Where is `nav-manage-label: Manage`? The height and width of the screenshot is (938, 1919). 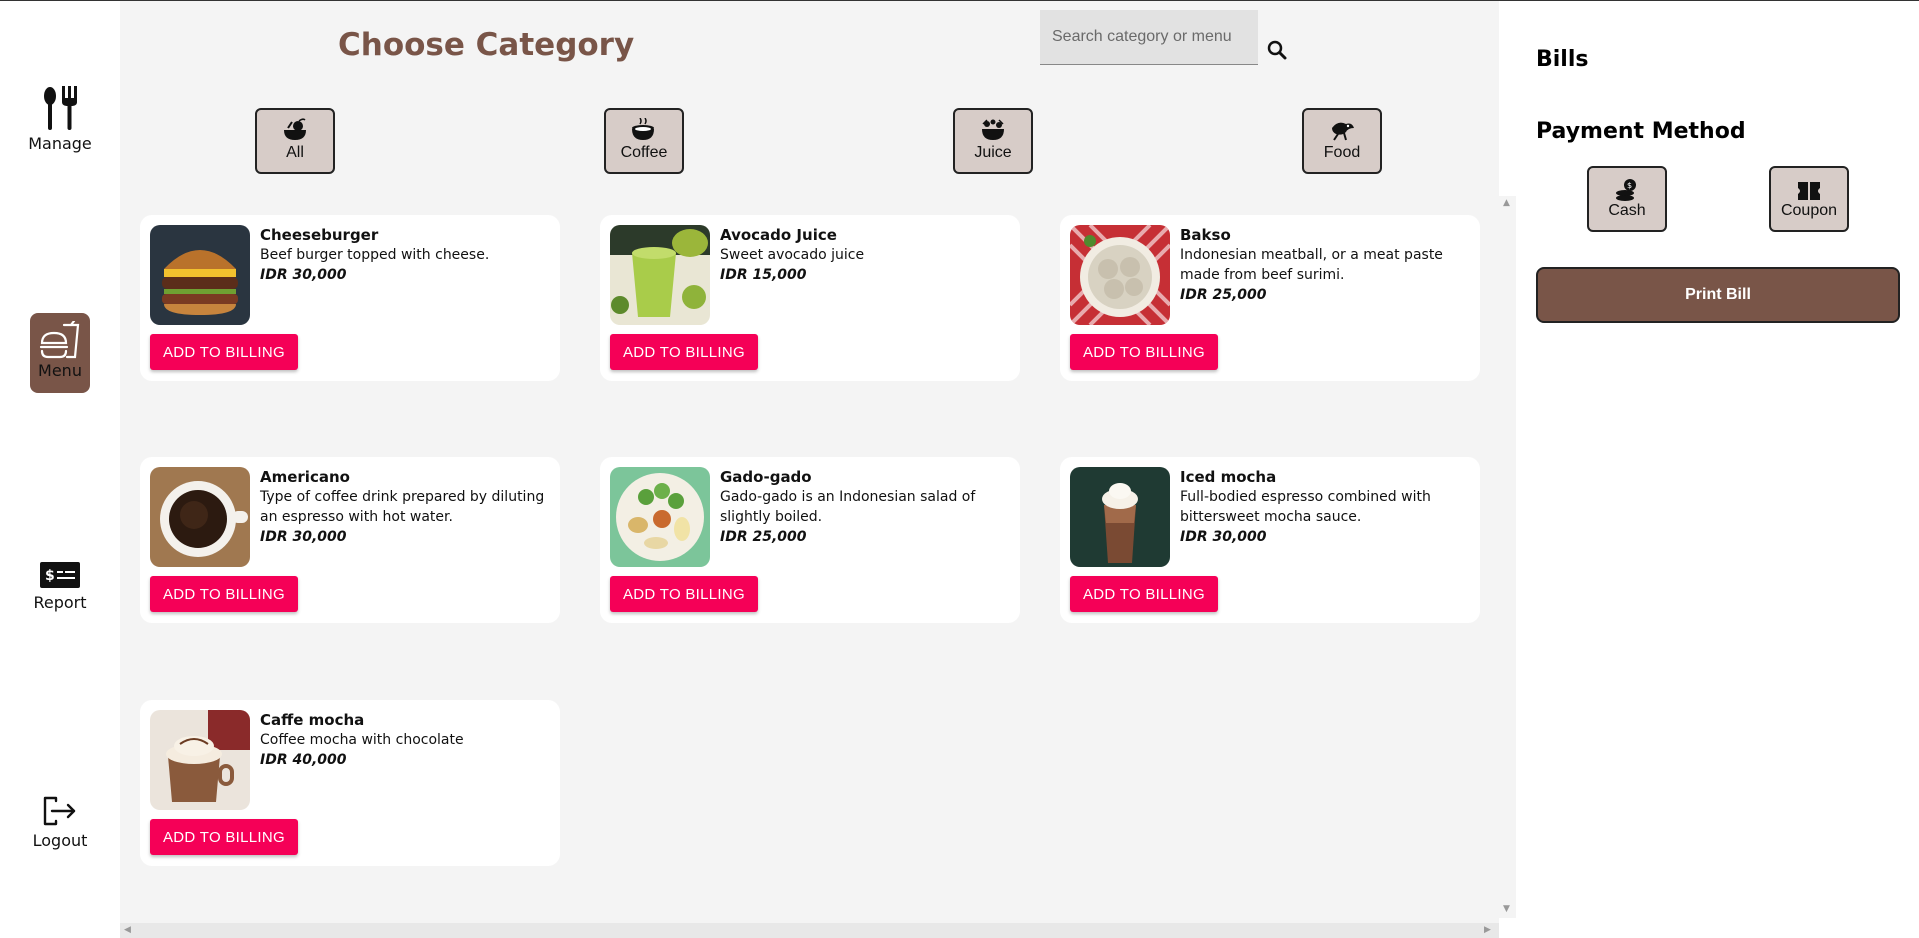 nav-manage-label: Manage is located at coordinates (60, 143).